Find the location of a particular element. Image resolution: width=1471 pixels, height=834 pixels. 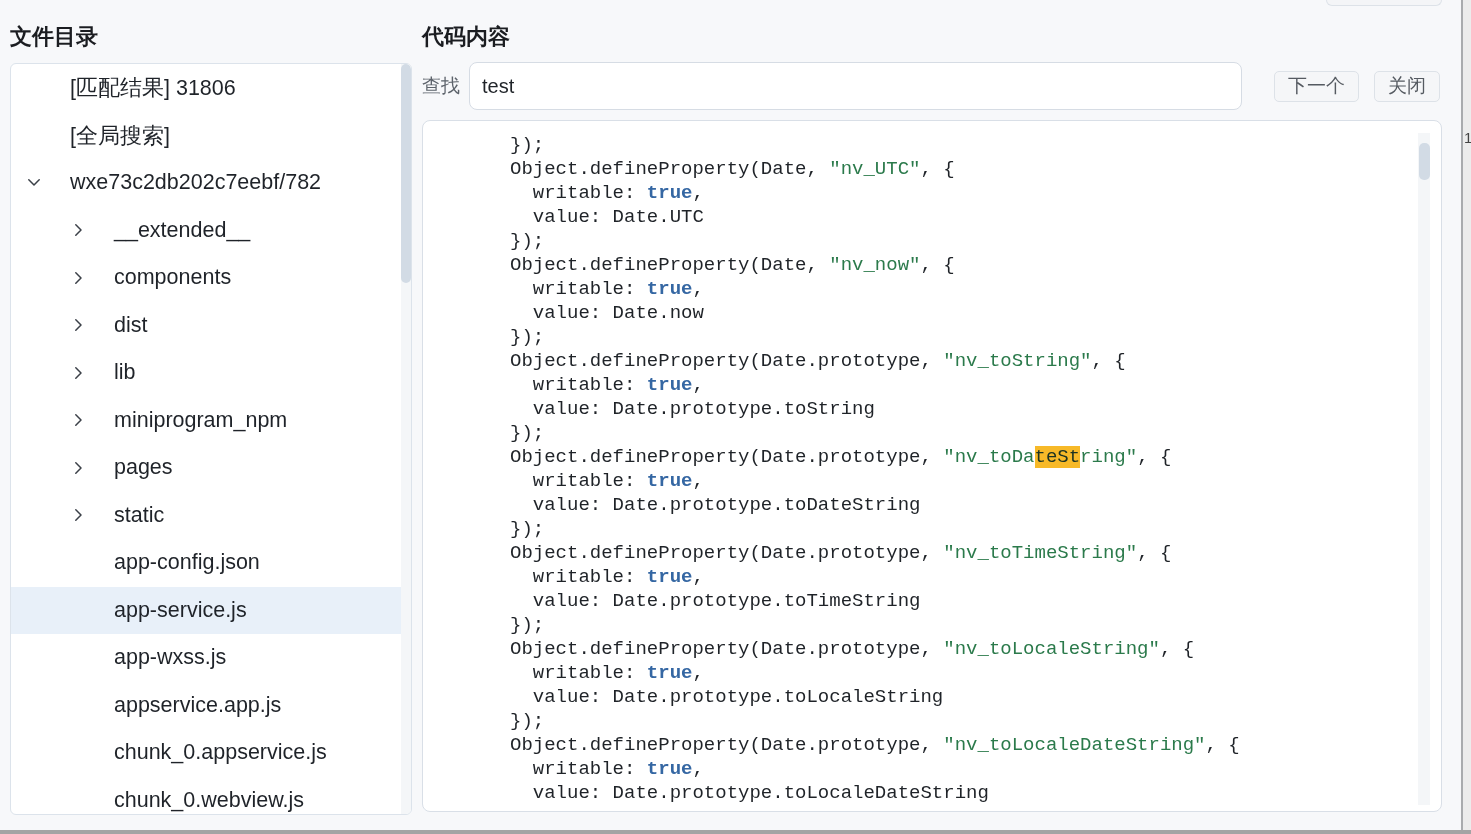

code-line: Object.defineProperty(Date, "nv_now", { is located at coordinates (733, 265).